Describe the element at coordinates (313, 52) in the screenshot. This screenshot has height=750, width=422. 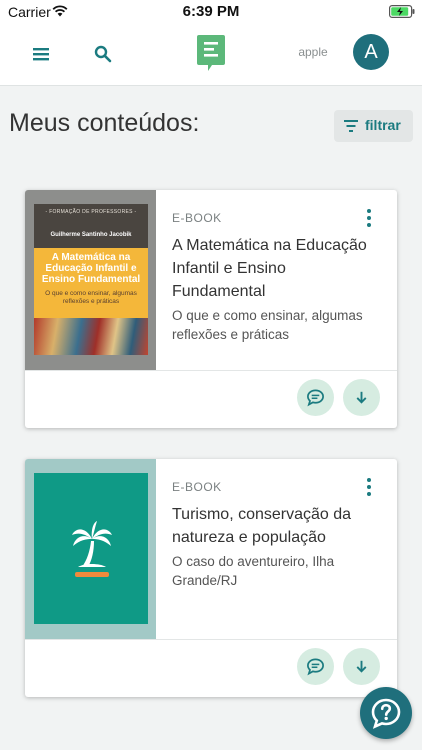
I see `username-label: apple` at that location.